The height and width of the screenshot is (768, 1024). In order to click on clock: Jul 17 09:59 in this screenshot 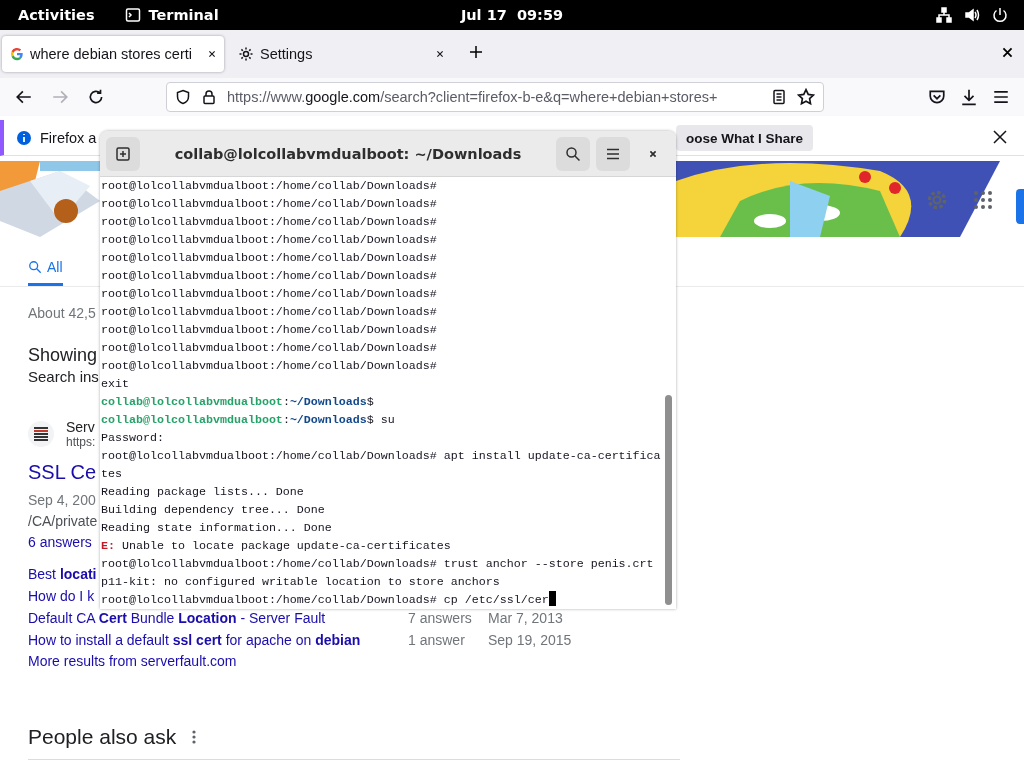, I will do `click(512, 15)`.